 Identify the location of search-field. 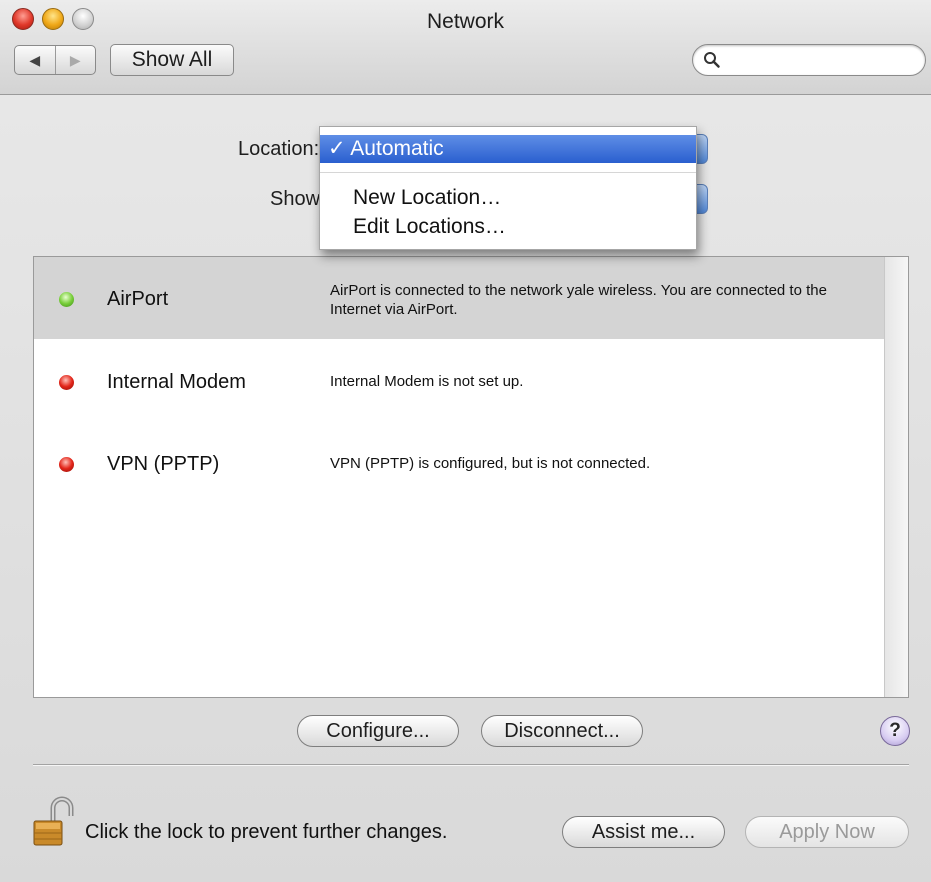
(809, 60).